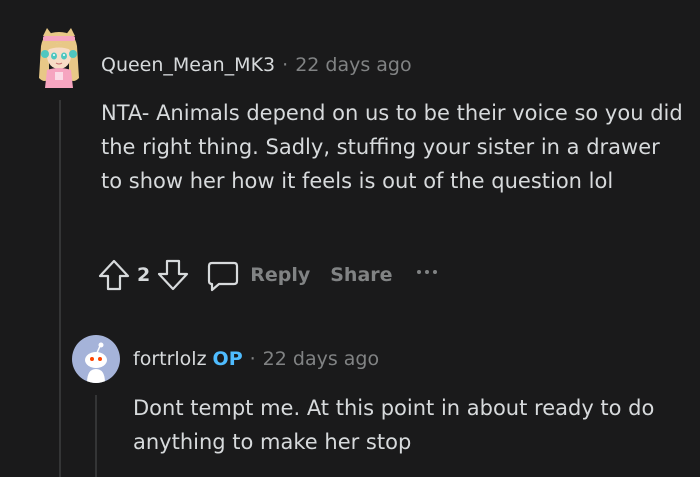 The image size is (700, 477). I want to click on reply-label: Reply, so click(280, 275).